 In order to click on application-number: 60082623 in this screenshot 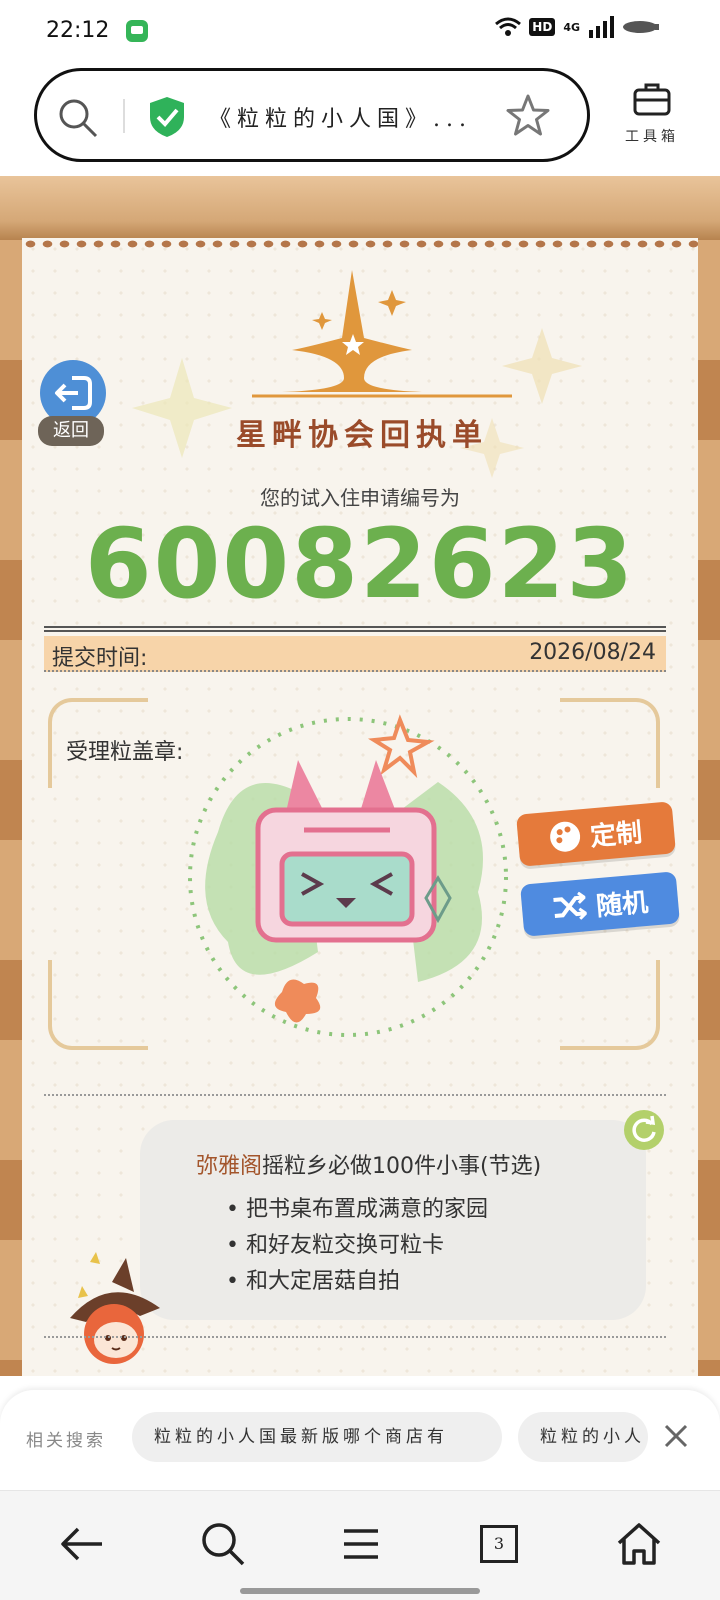, I will do `click(360, 564)`.